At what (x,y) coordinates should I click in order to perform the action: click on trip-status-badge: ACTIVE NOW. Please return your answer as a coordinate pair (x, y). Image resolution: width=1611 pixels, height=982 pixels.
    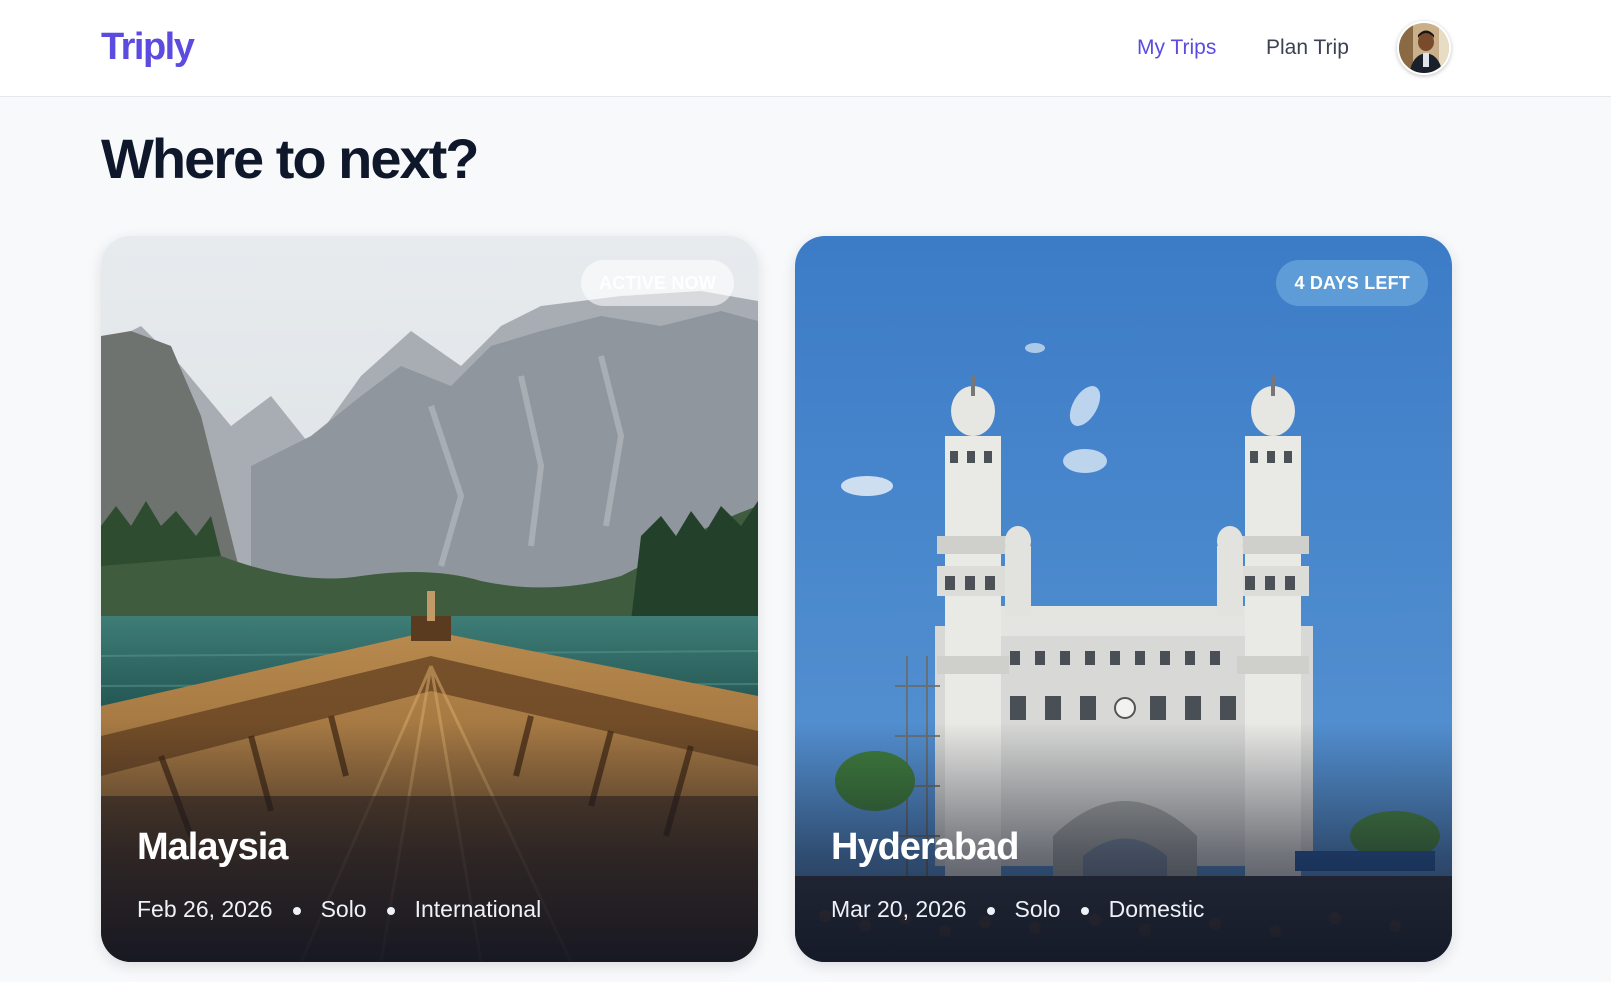
    Looking at the image, I should click on (657, 283).